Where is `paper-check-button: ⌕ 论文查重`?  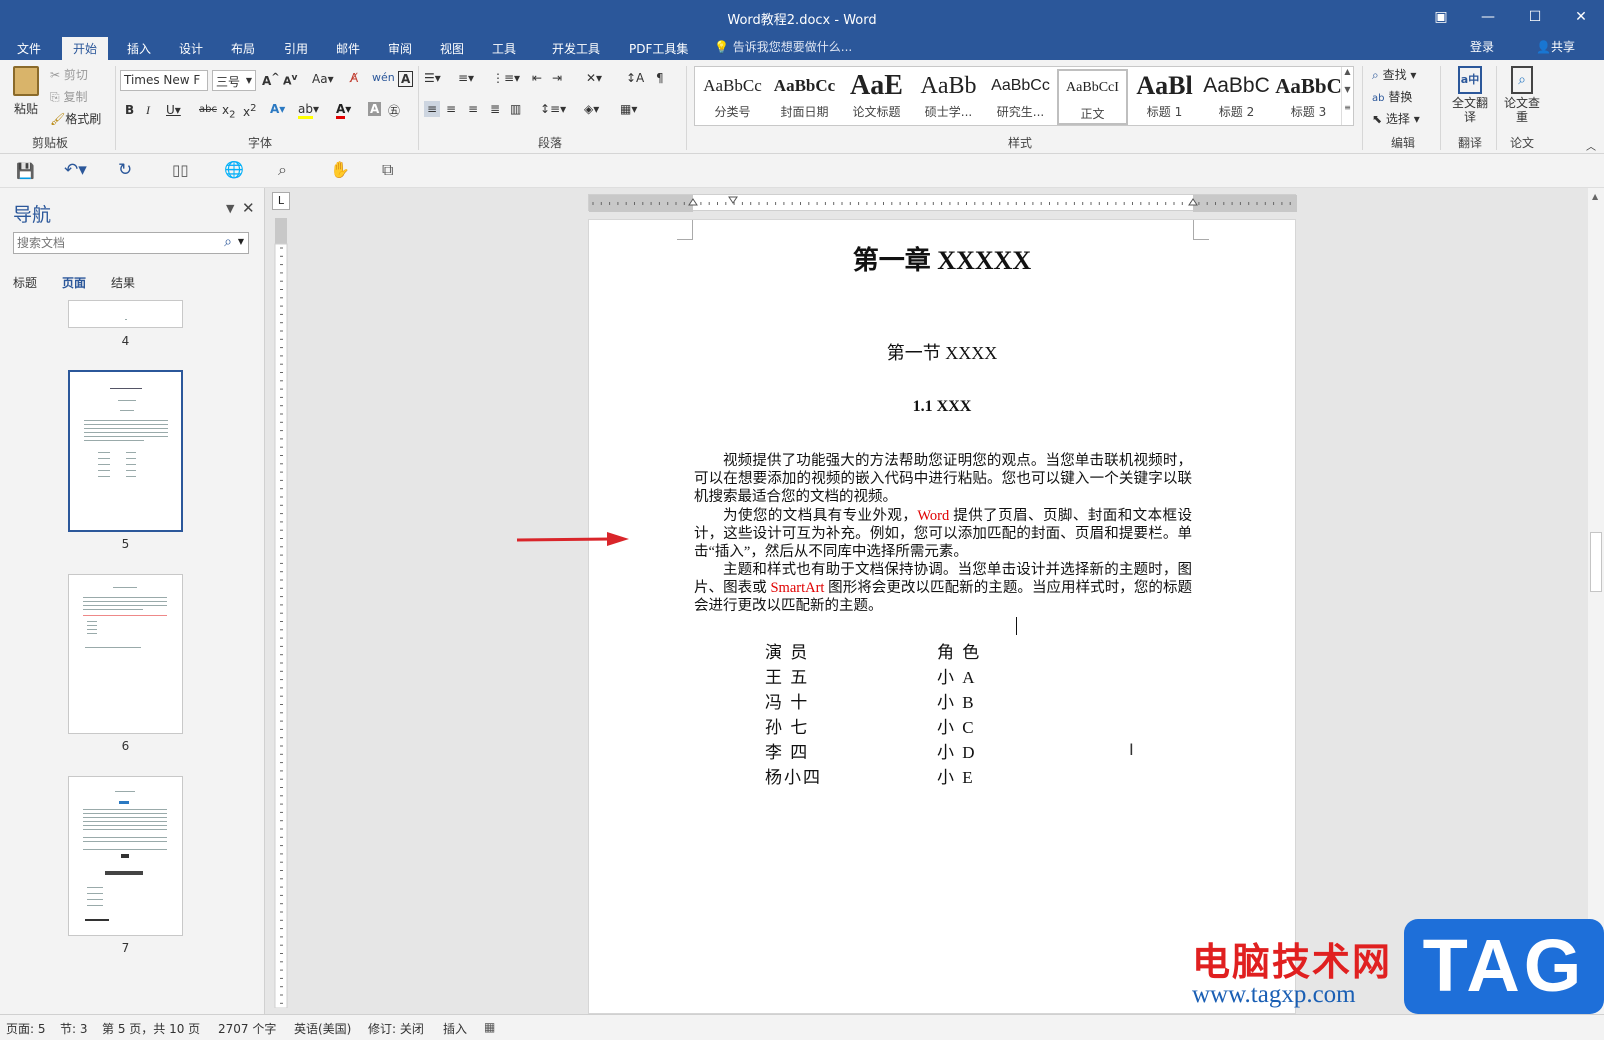
paper-check-button: ⌕ 论文查重 is located at coordinates (1522, 95).